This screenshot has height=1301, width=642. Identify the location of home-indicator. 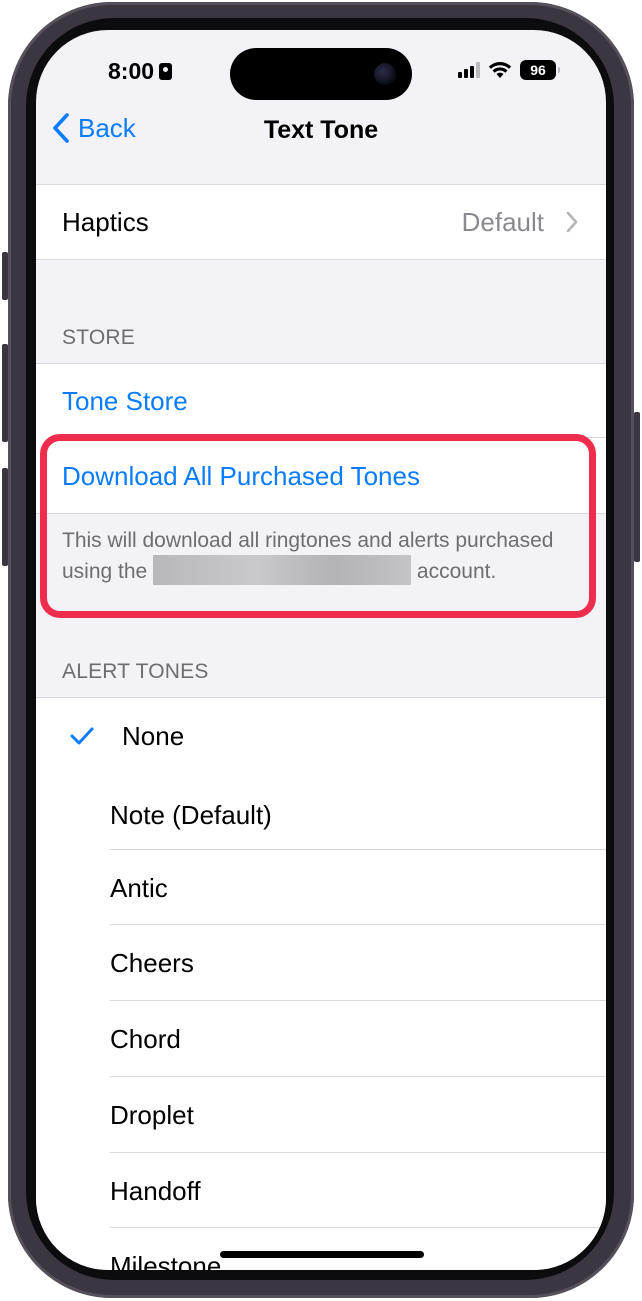
(322, 1254).